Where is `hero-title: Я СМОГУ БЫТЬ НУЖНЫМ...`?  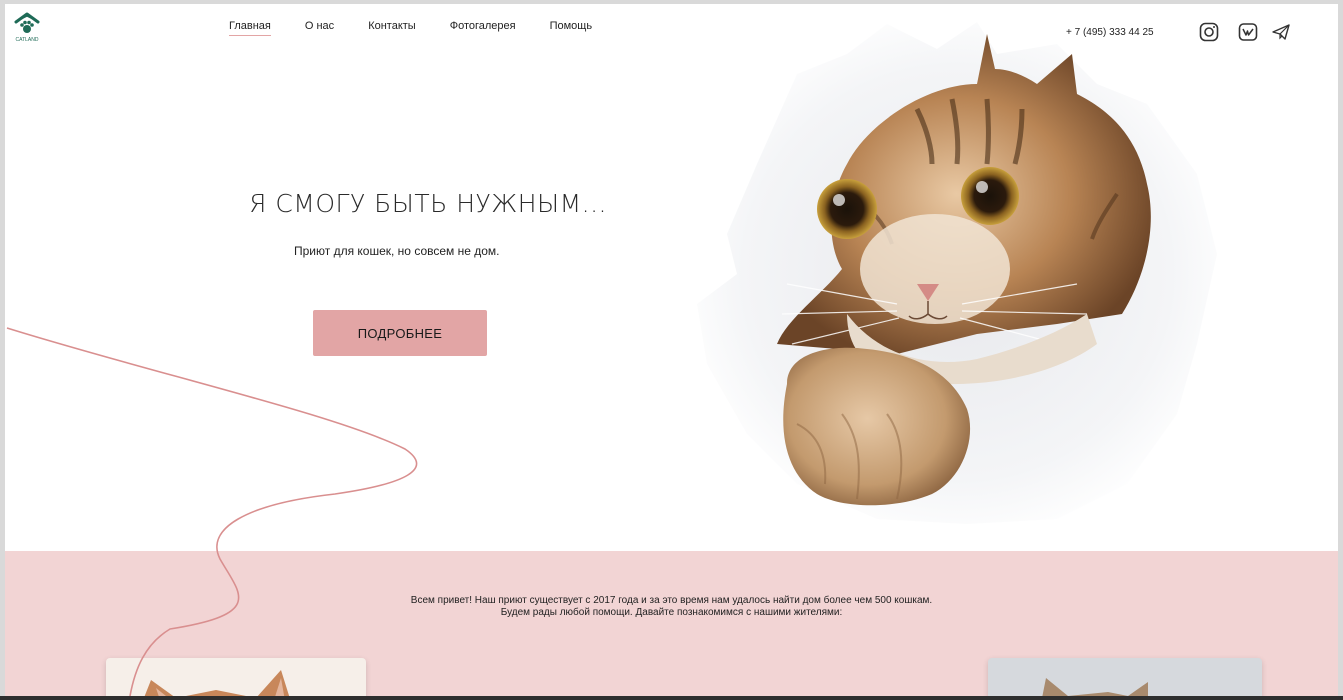 hero-title: Я СМОГУ БЫТЬ НУЖНЫМ... is located at coordinates (428, 203).